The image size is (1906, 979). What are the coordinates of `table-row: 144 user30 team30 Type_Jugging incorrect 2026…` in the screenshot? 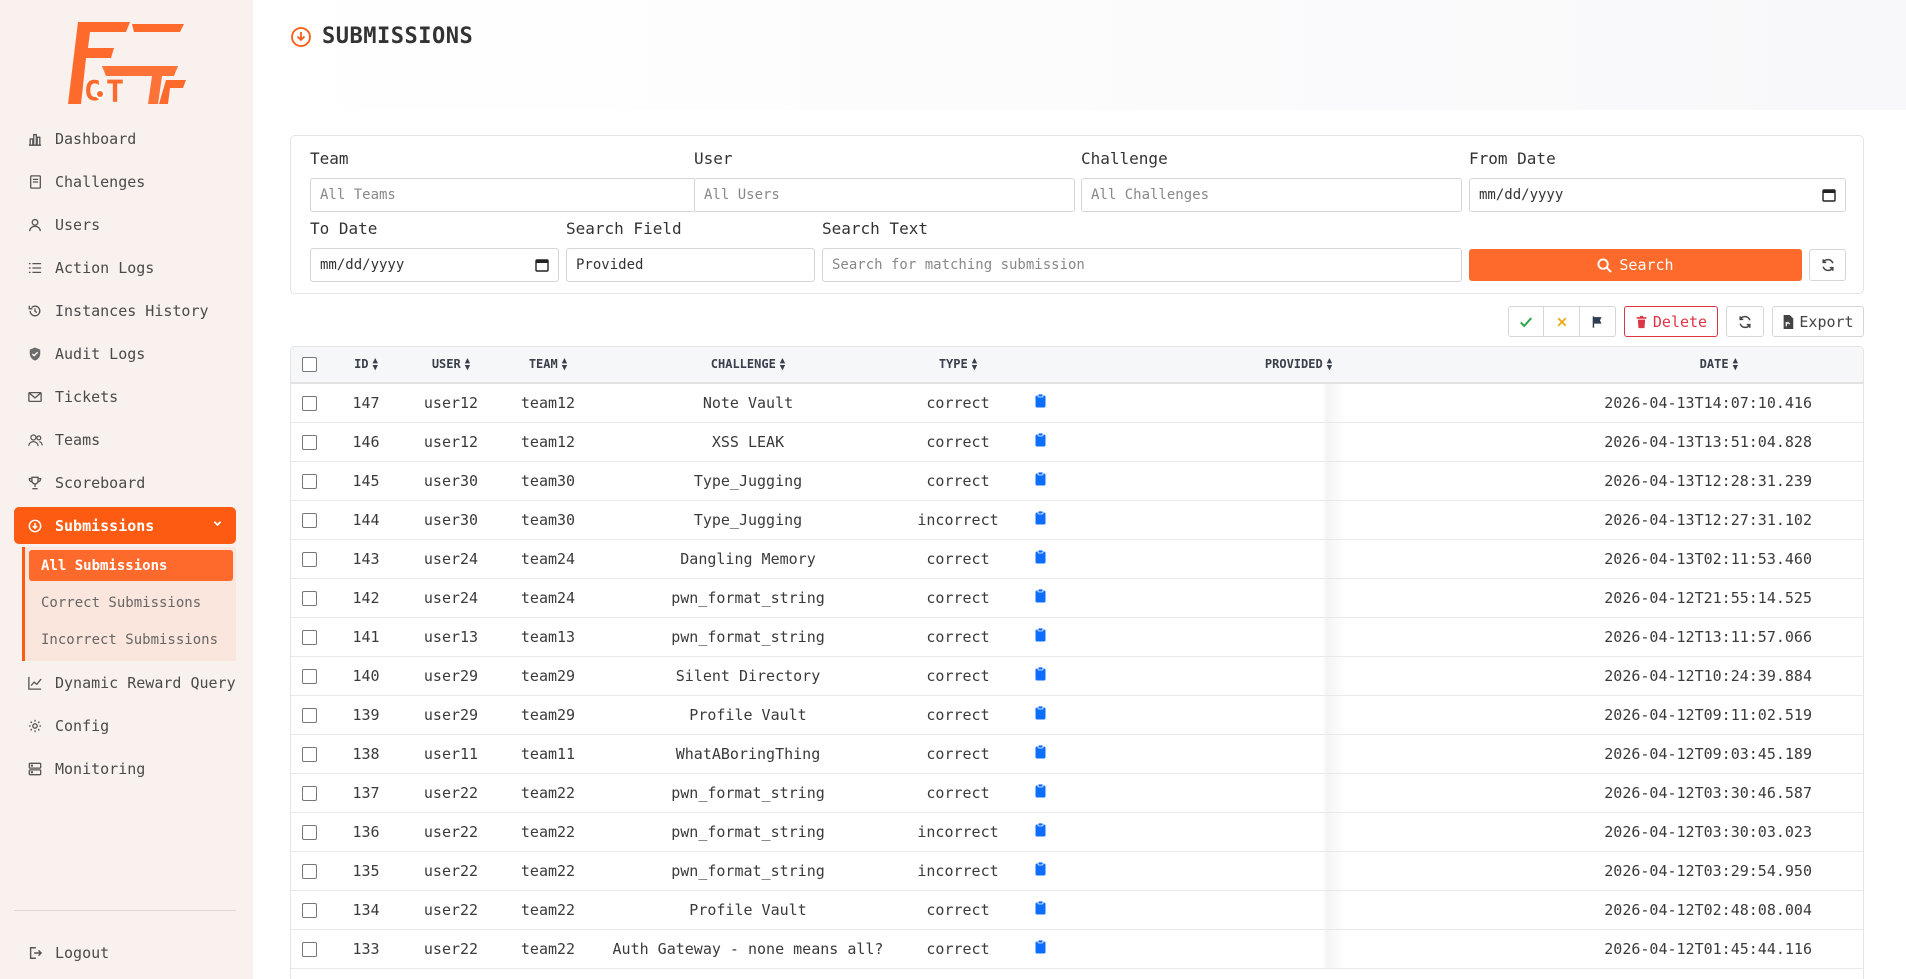 It's located at (1077, 520).